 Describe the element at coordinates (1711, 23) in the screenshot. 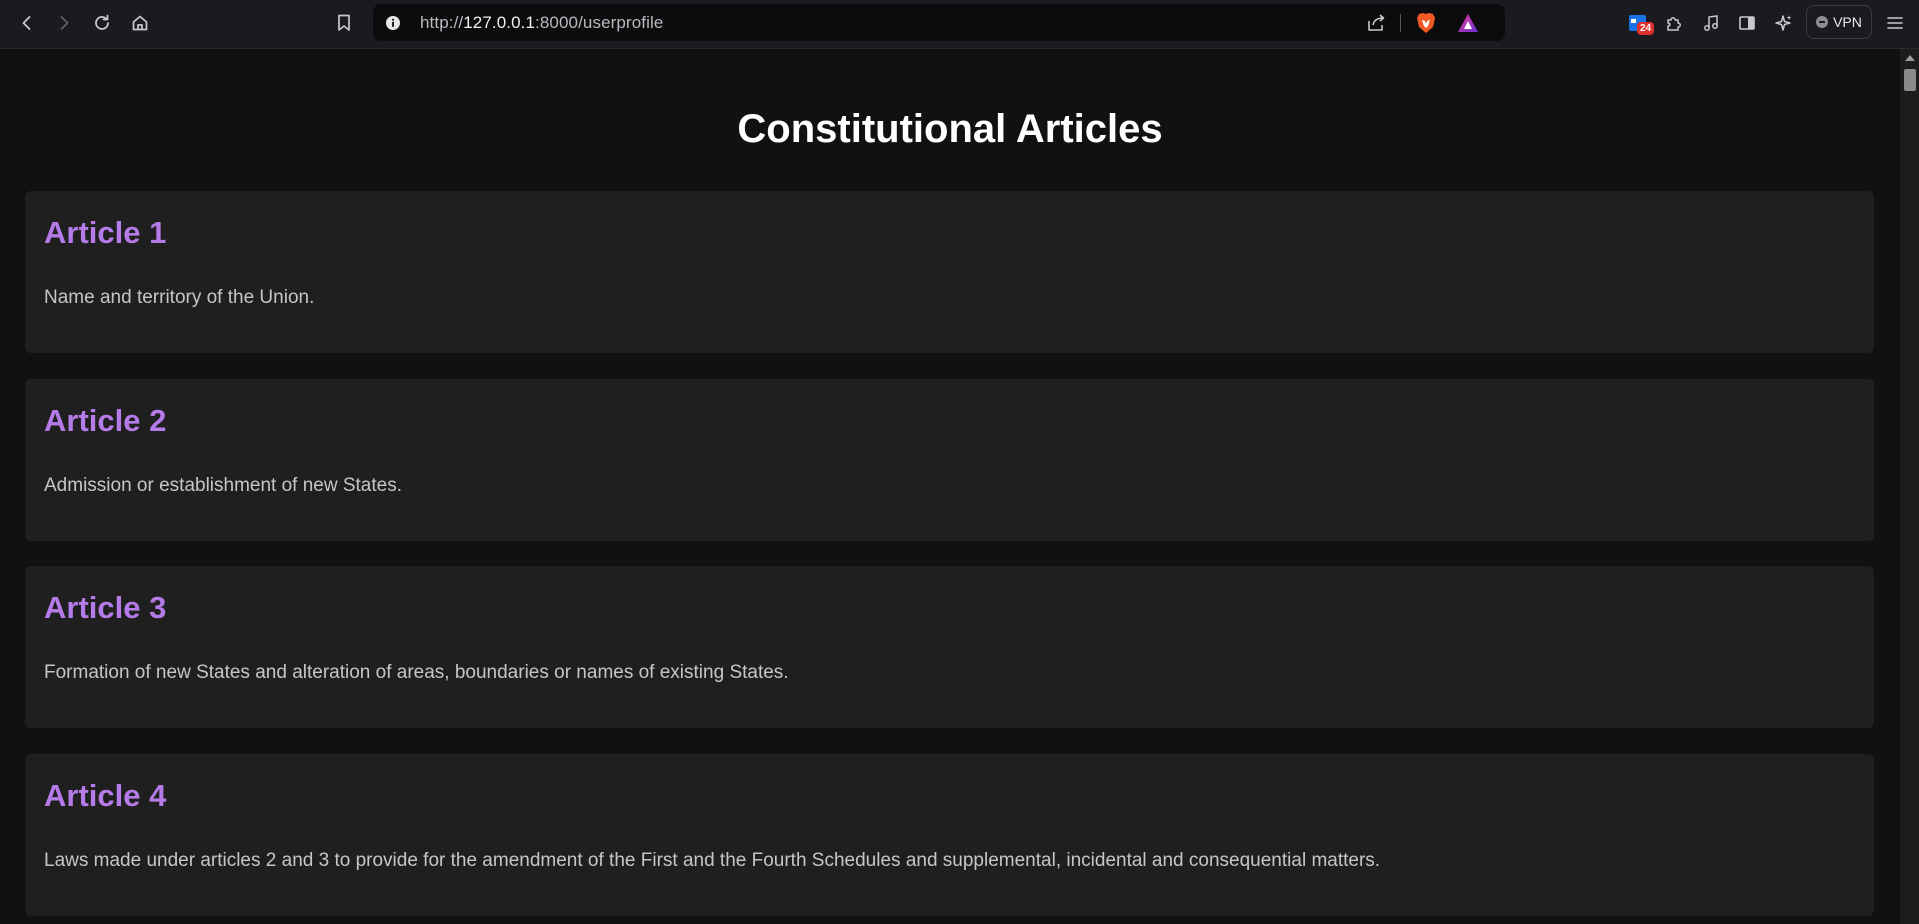

I see `music-note-icon` at that location.